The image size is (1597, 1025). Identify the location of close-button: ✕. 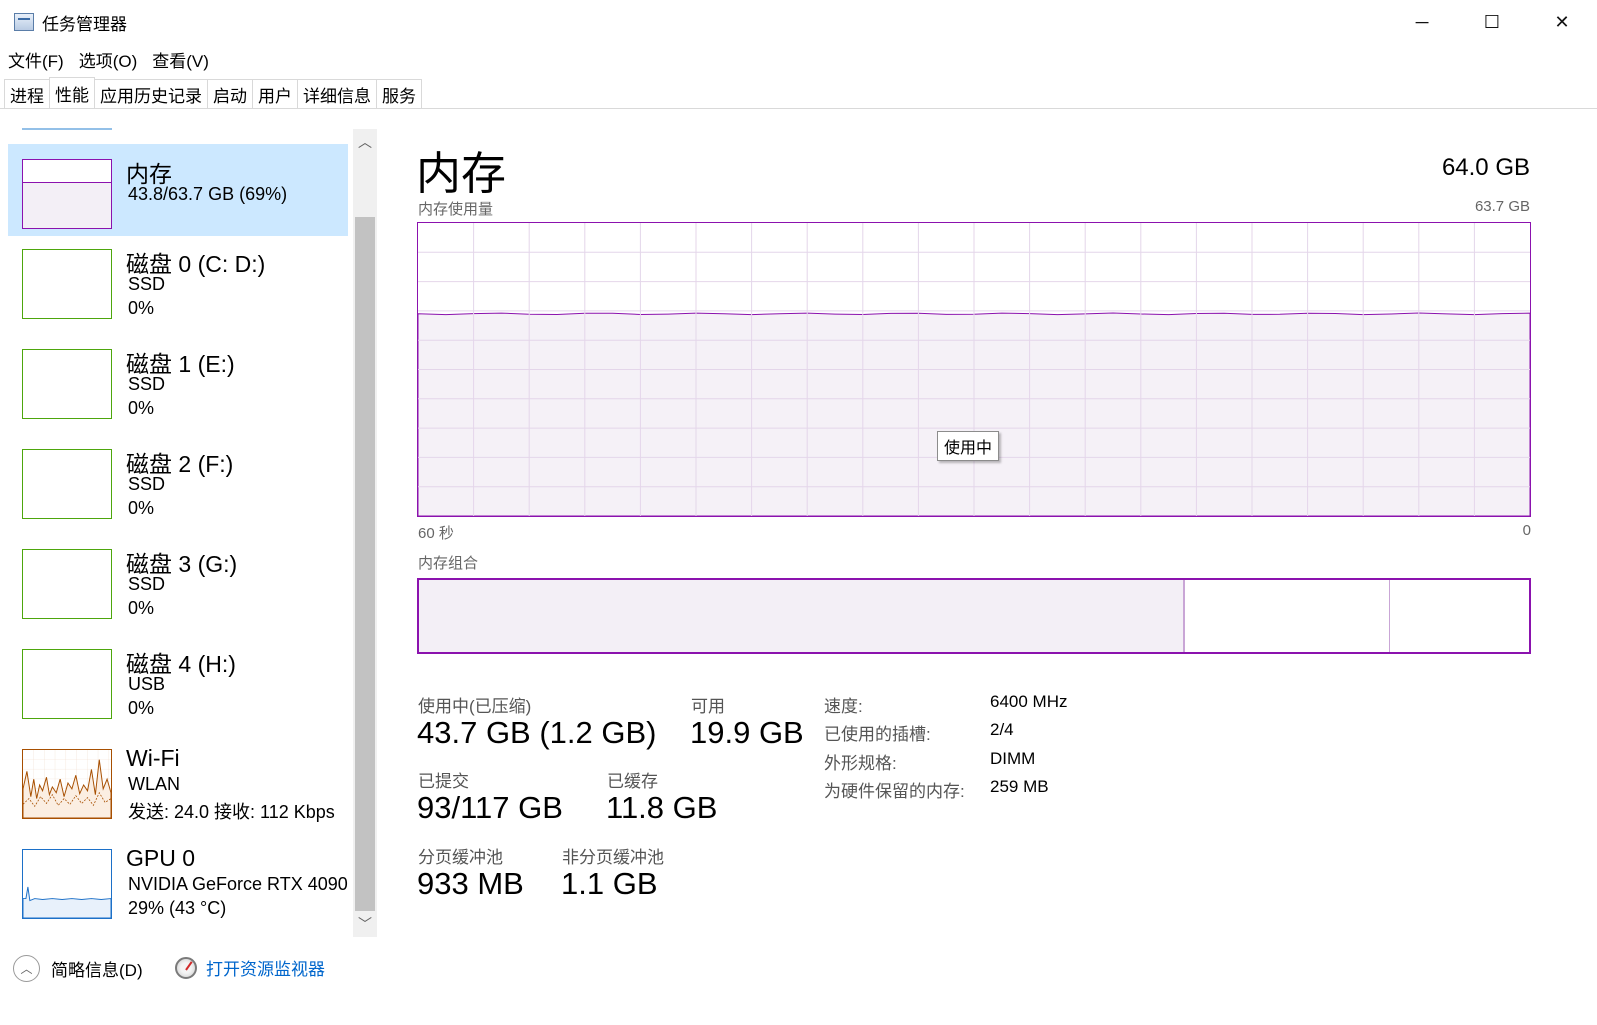
(1562, 22).